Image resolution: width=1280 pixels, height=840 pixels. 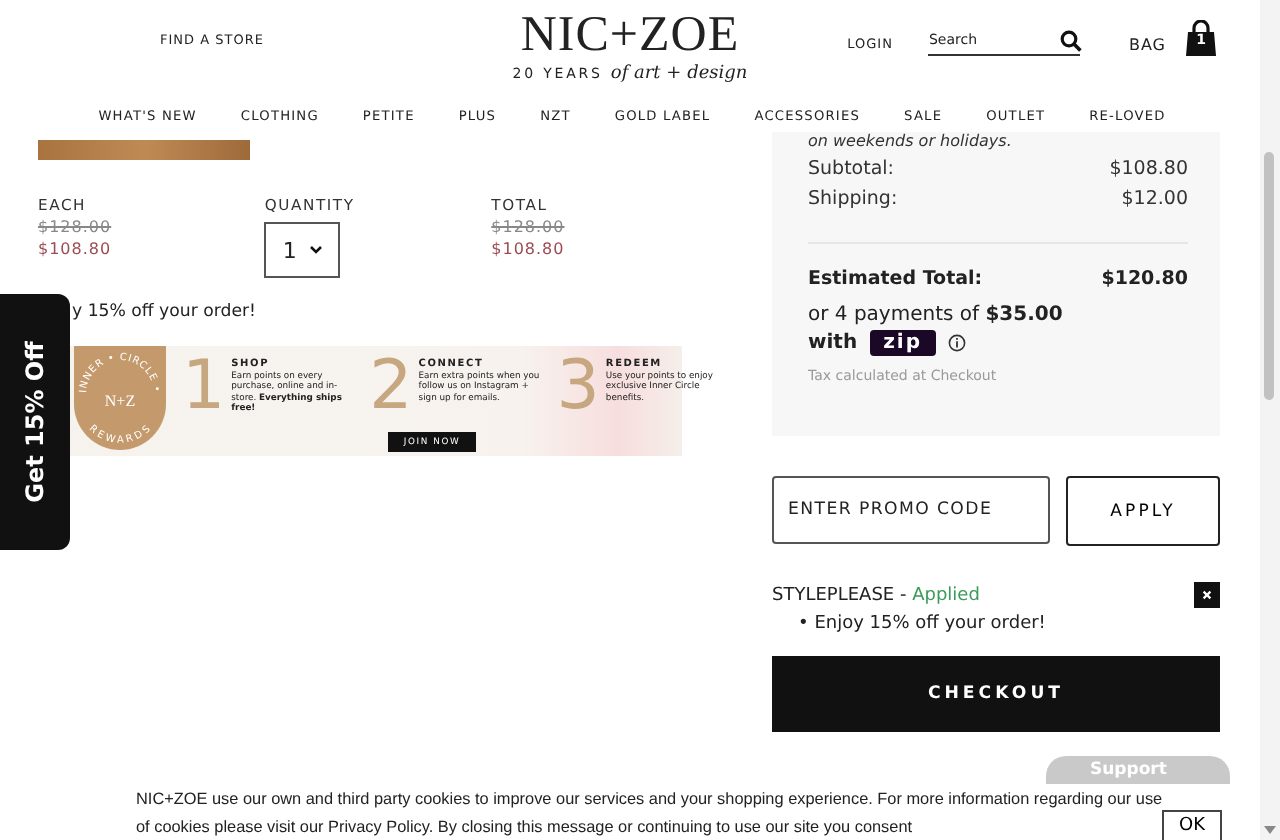 I want to click on badge-monogram: N+Z, so click(x=120, y=401).